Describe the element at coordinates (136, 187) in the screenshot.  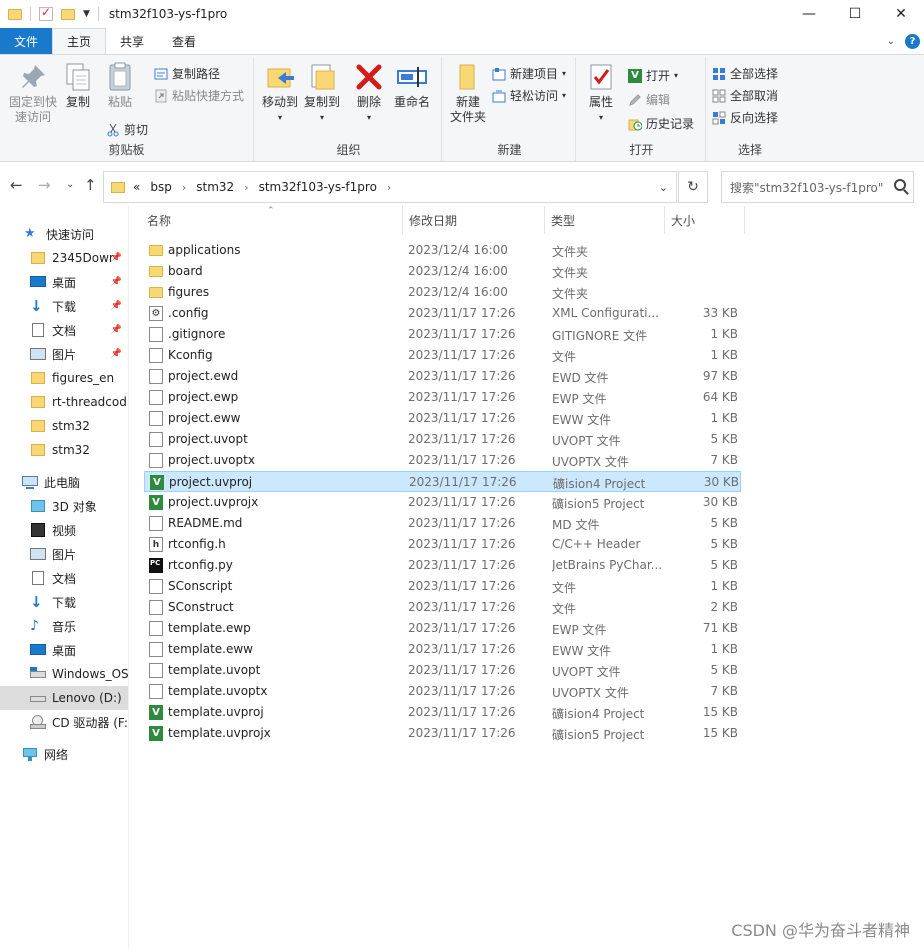
I see `breadcrumb-overflow: «` at that location.